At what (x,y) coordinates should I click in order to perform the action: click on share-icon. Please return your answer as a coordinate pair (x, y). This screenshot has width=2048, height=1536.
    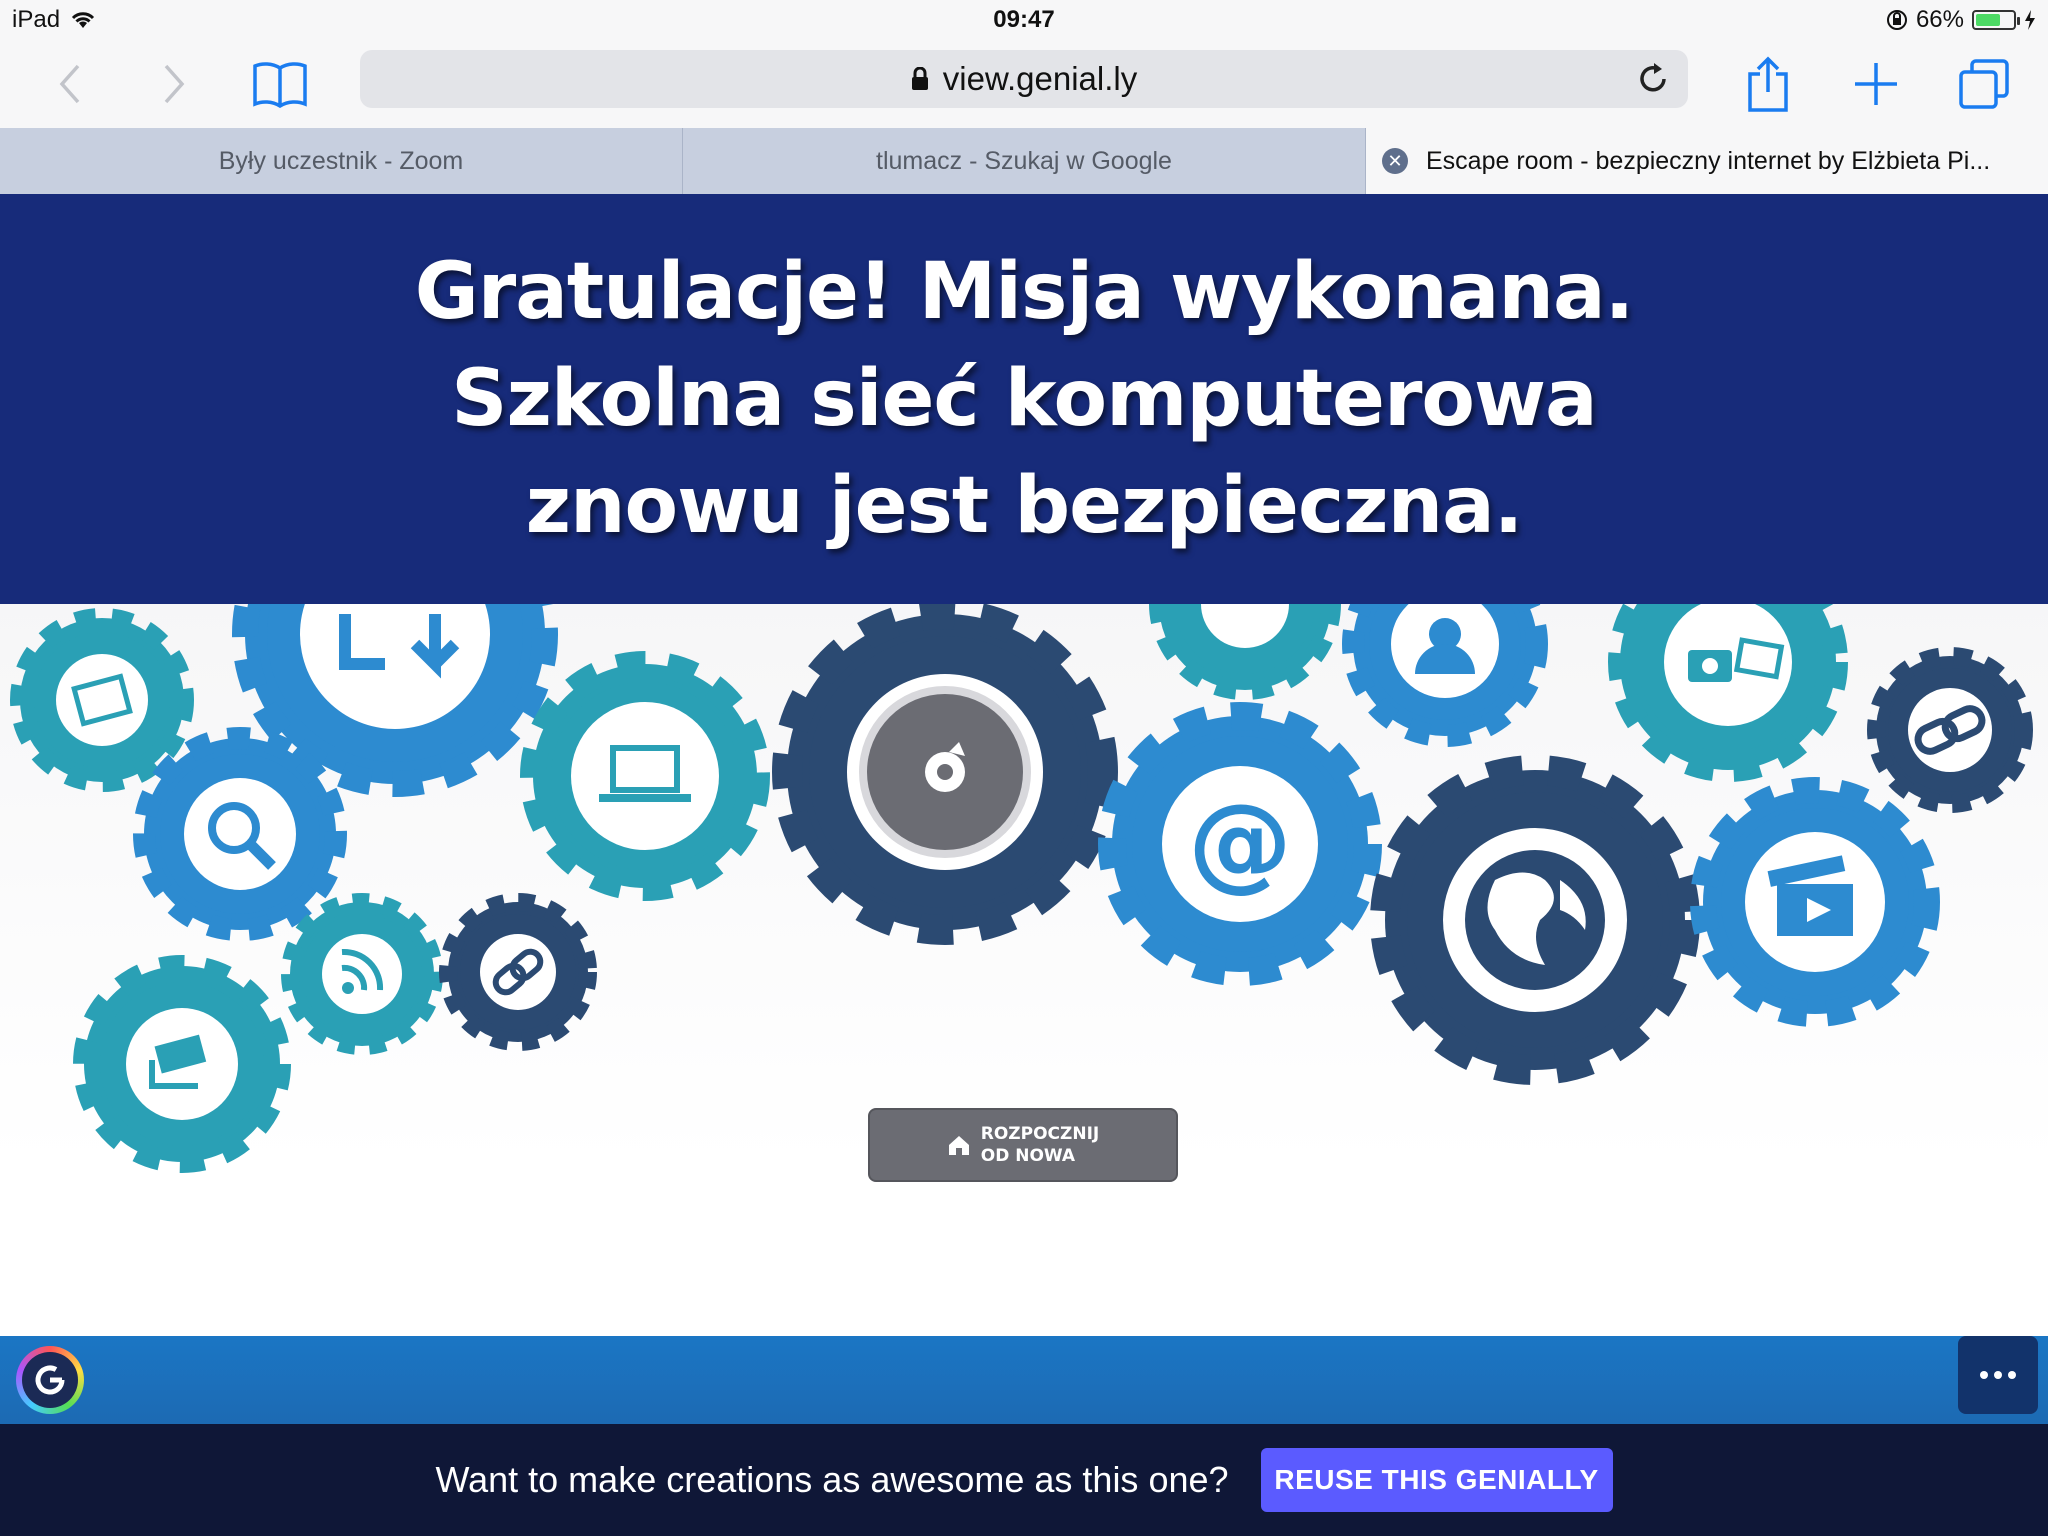
    Looking at the image, I should click on (1768, 84).